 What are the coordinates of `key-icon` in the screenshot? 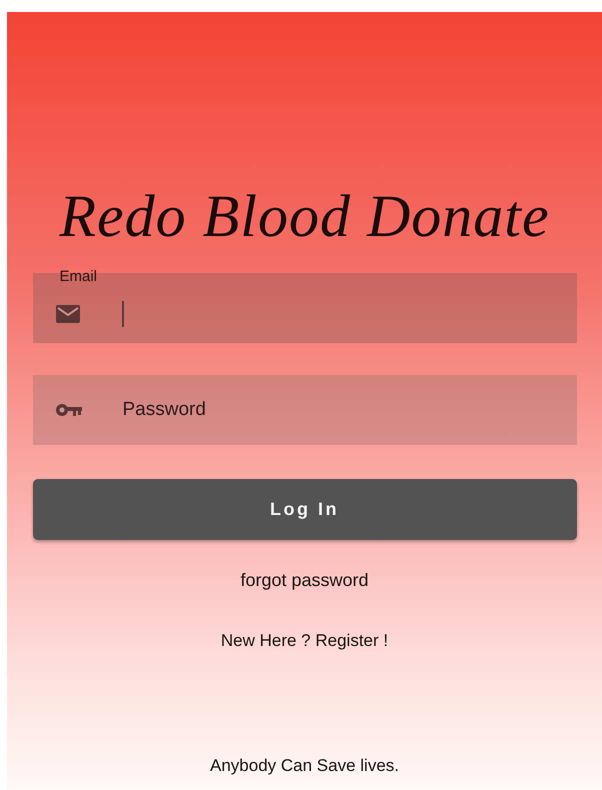 It's located at (69, 410).